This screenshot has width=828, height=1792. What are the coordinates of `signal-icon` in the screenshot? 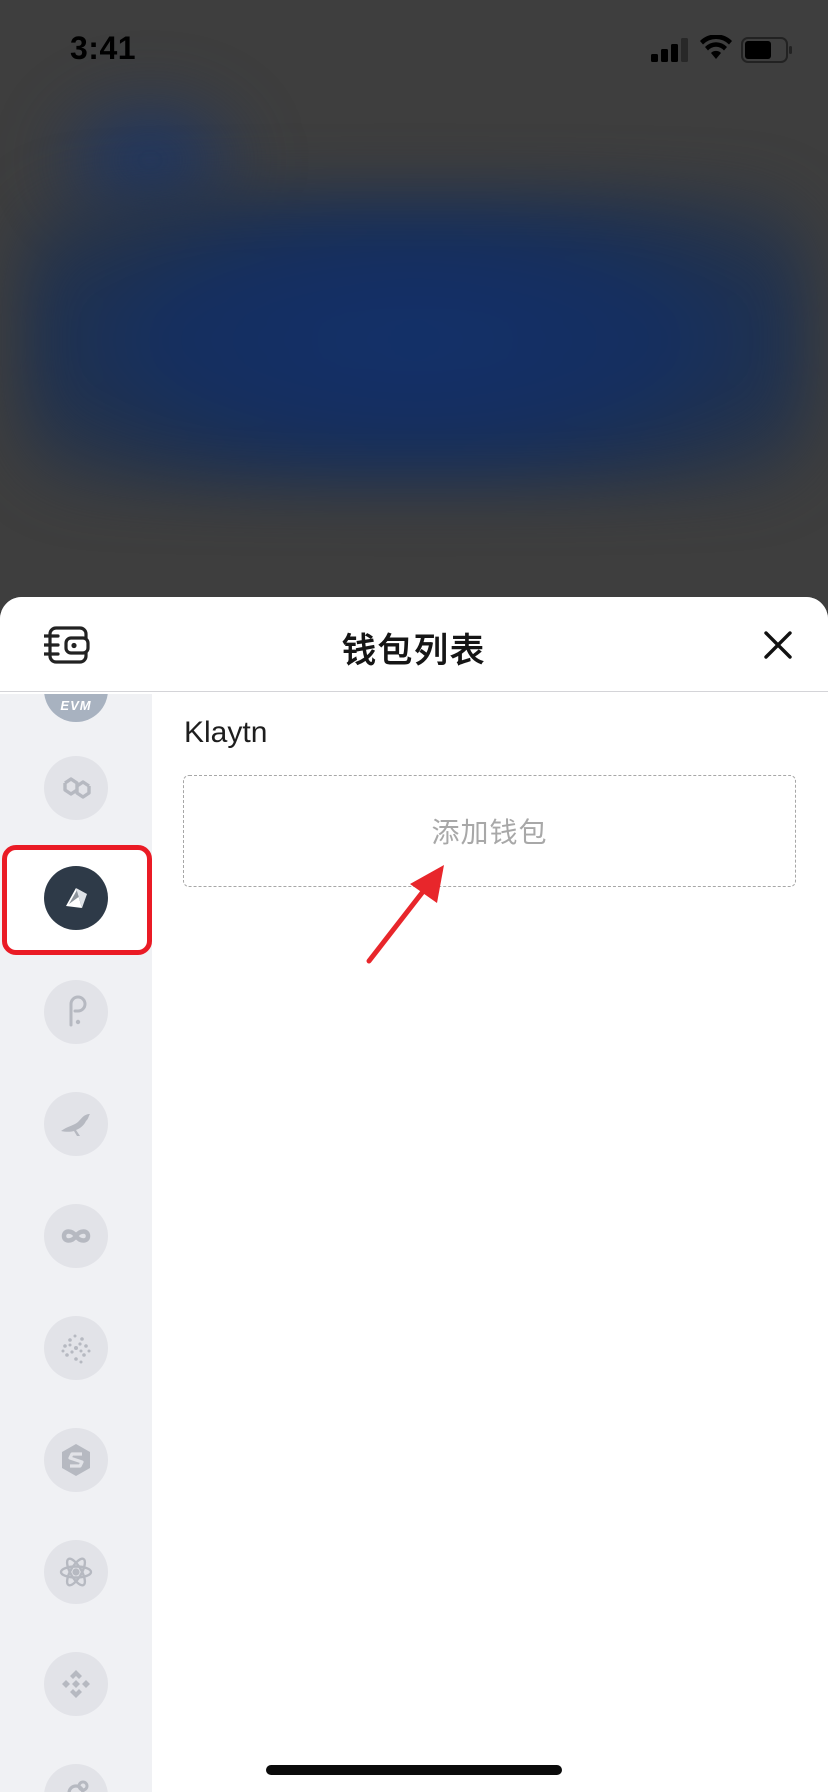 It's located at (670, 50).